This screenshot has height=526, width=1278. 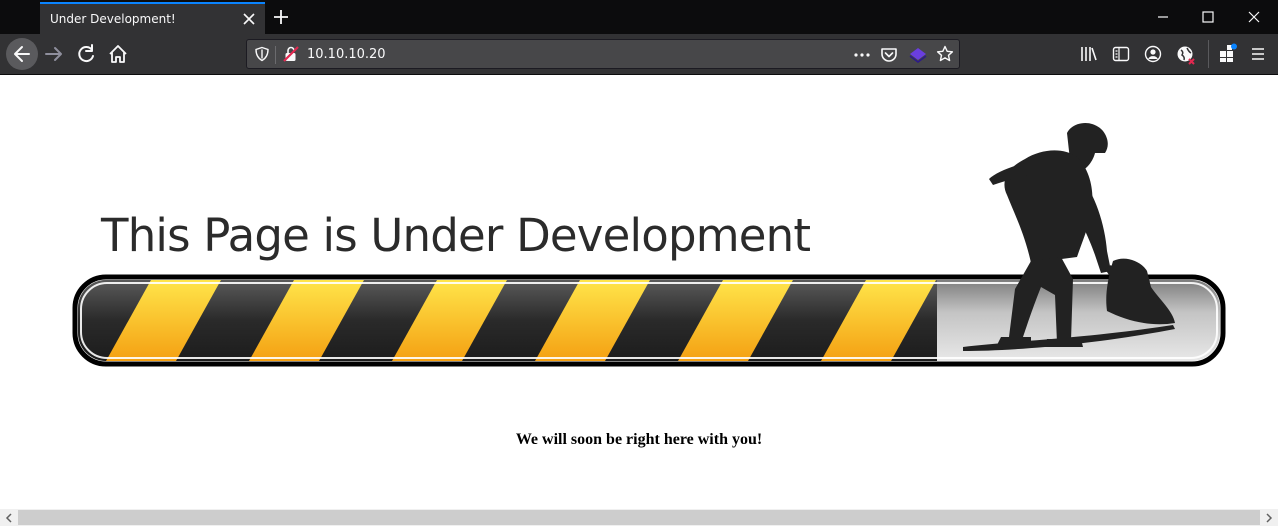 I want to click on library-icon, so click(x=1089, y=54).